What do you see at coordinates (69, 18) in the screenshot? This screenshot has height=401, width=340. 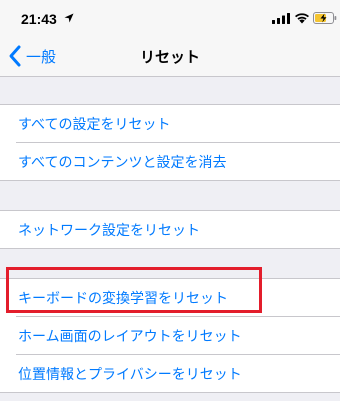 I see `location-arrow-icon` at bounding box center [69, 18].